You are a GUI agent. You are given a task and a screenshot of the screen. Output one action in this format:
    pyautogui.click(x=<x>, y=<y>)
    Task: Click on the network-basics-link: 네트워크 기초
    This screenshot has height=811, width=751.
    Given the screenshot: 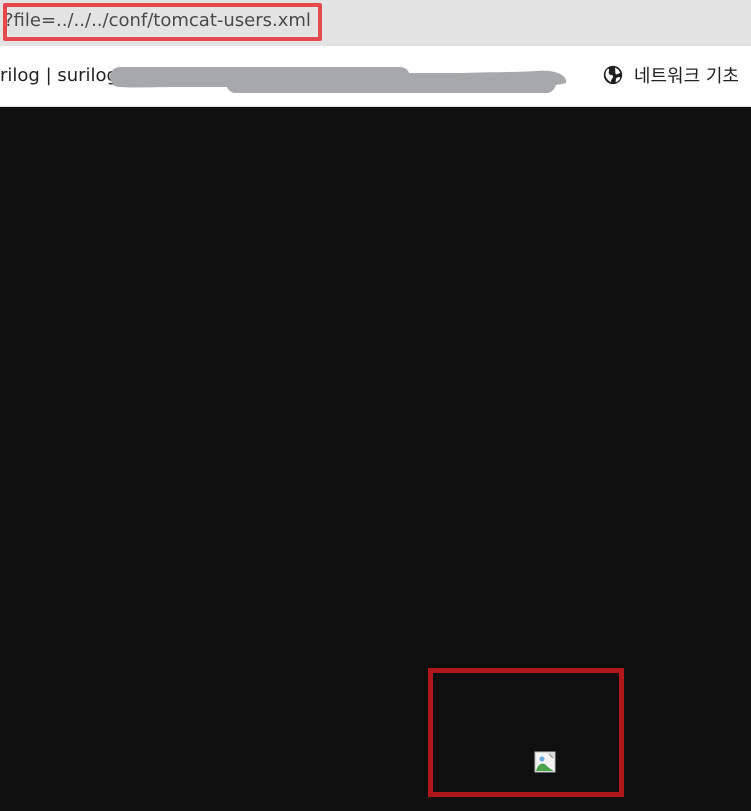 What is the action you would take?
    pyautogui.click(x=670, y=75)
    